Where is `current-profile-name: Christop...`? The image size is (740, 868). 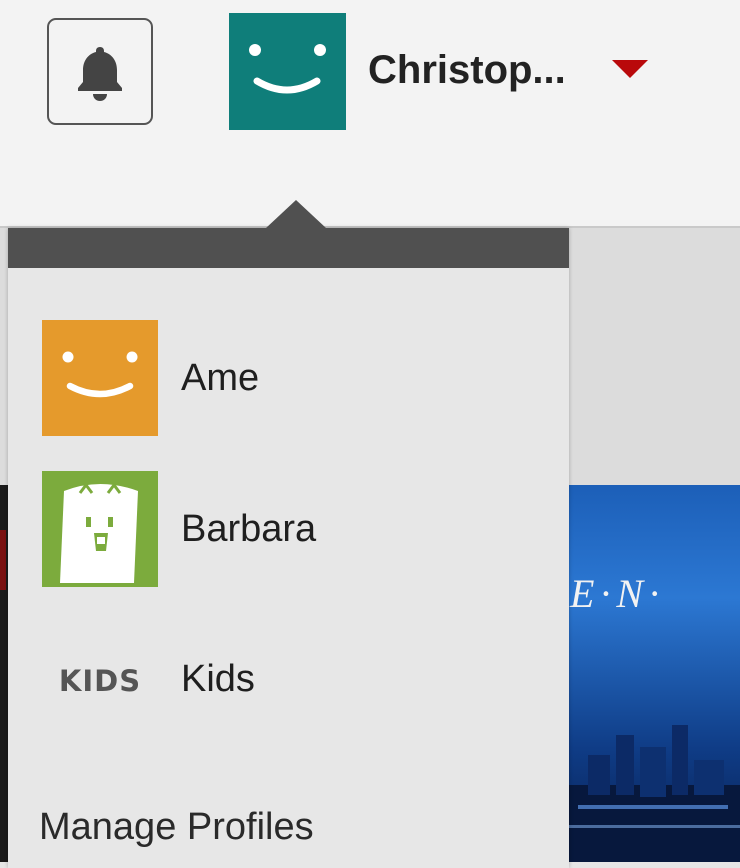
current-profile-name: Christop... is located at coordinates (467, 70).